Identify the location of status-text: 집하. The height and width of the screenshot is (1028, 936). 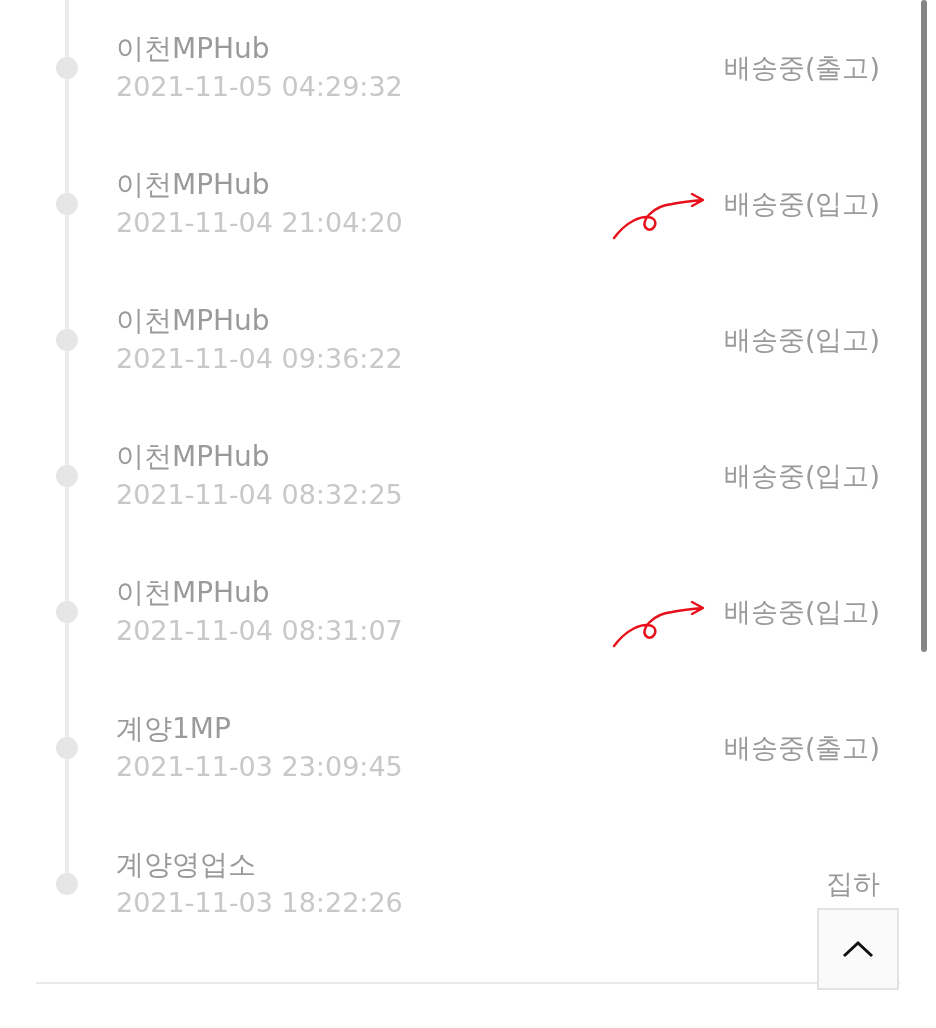
(853, 884).